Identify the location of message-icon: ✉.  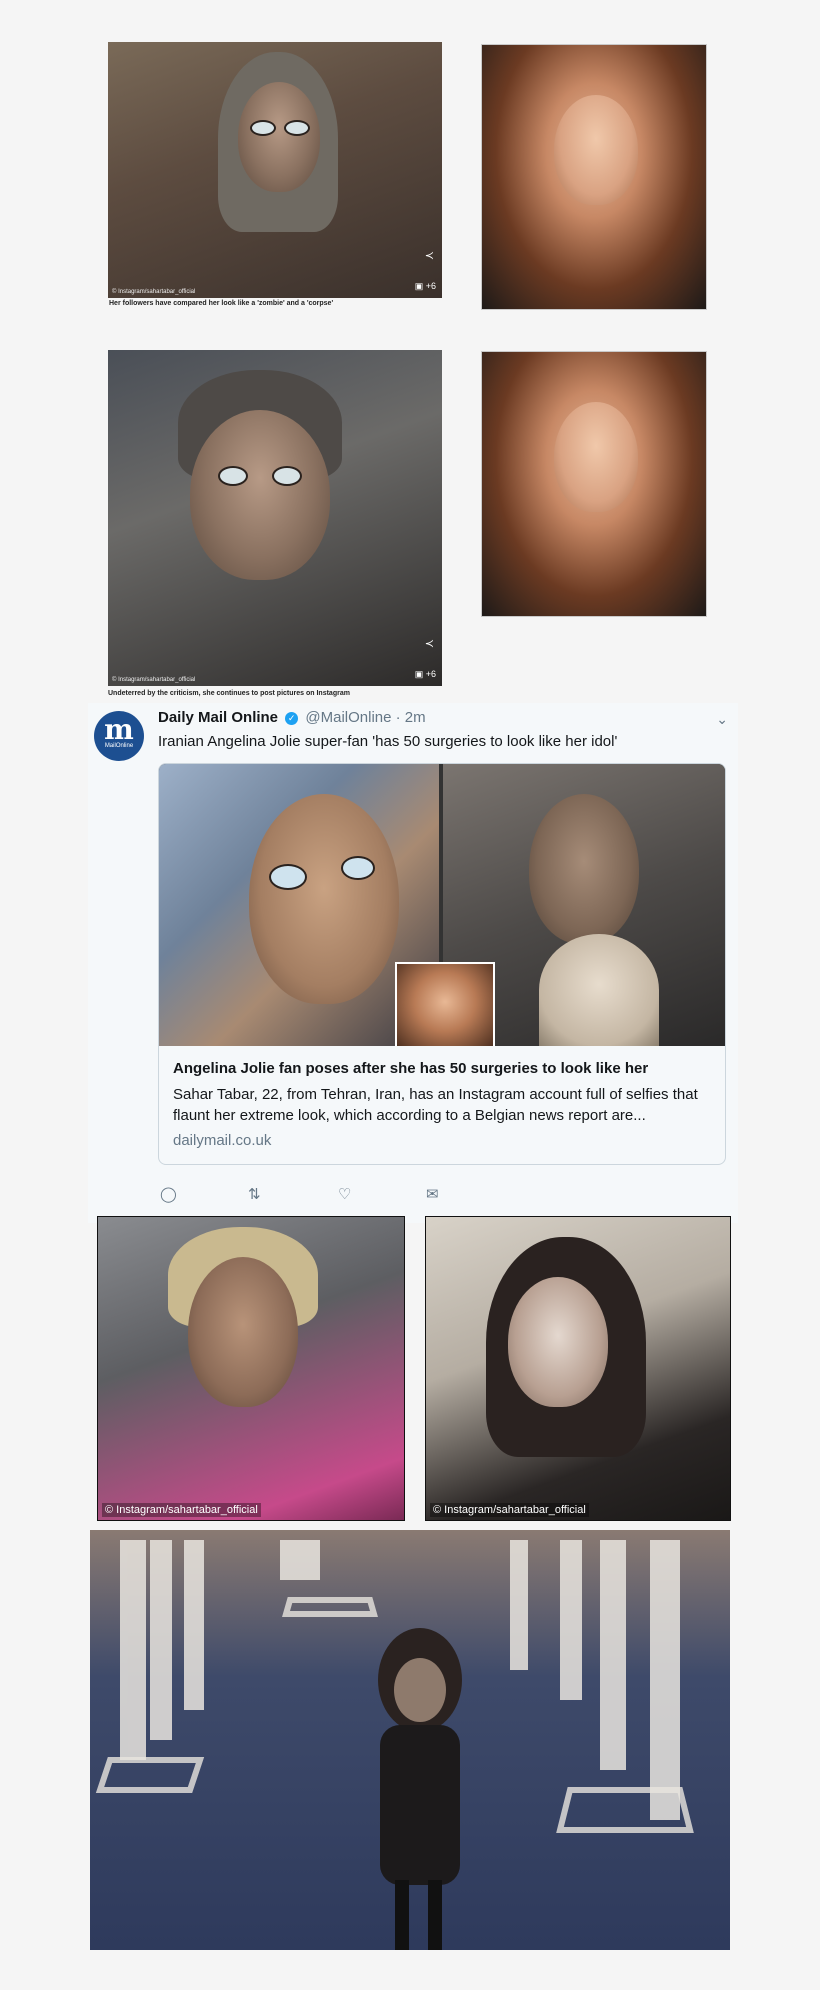
(432, 1194).